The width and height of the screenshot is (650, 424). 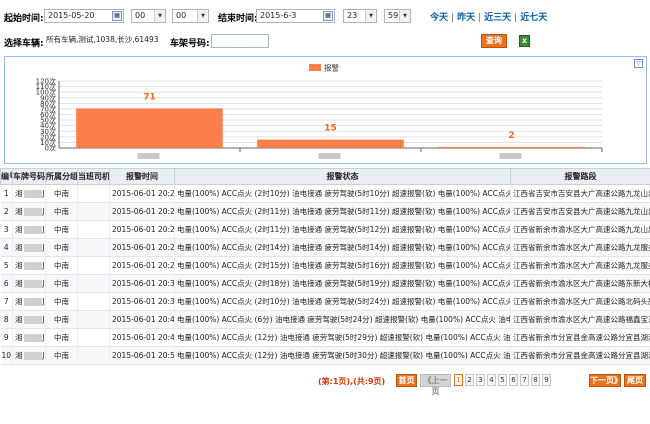 What do you see at coordinates (393, 15) in the screenshot?
I see `end-minute-value: 59` at bounding box center [393, 15].